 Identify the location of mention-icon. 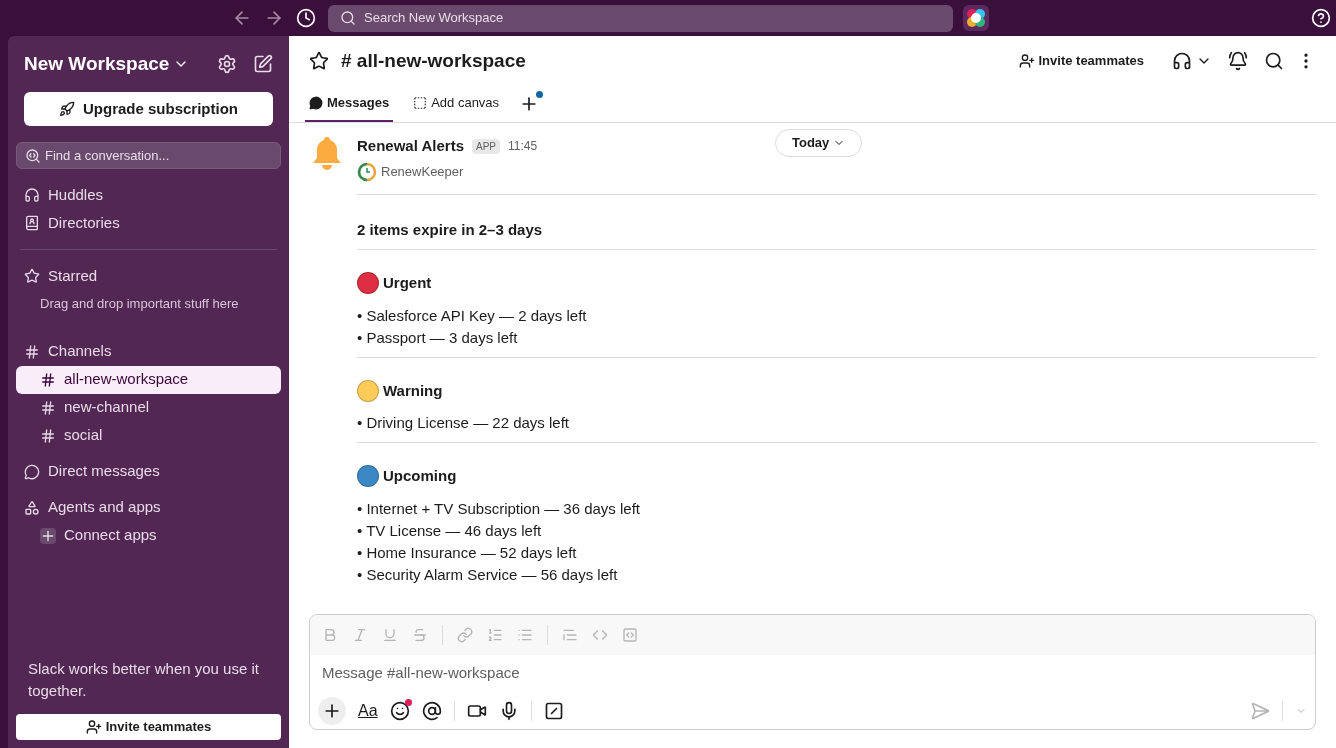
(431, 710).